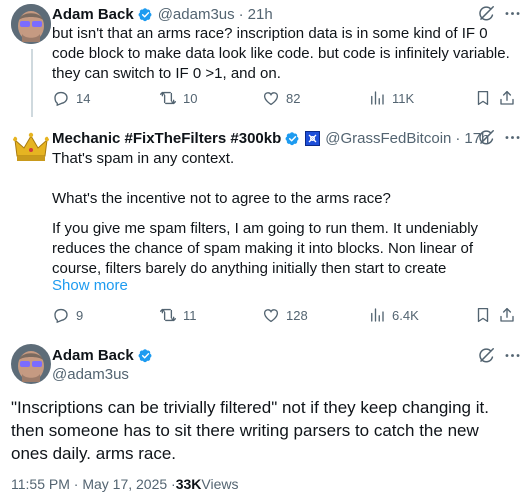 This screenshot has width=528, height=498. Describe the element at coordinates (166, 138) in the screenshot. I see `author-name: Mechanic #FixTheFilters #300kb` at that location.